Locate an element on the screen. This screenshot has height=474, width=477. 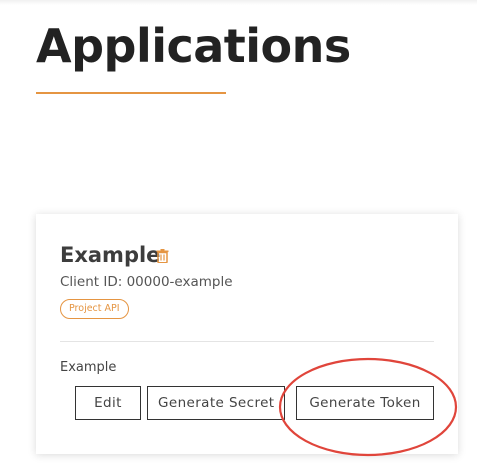
client-id: Client ID: 00000-example is located at coordinates (146, 282).